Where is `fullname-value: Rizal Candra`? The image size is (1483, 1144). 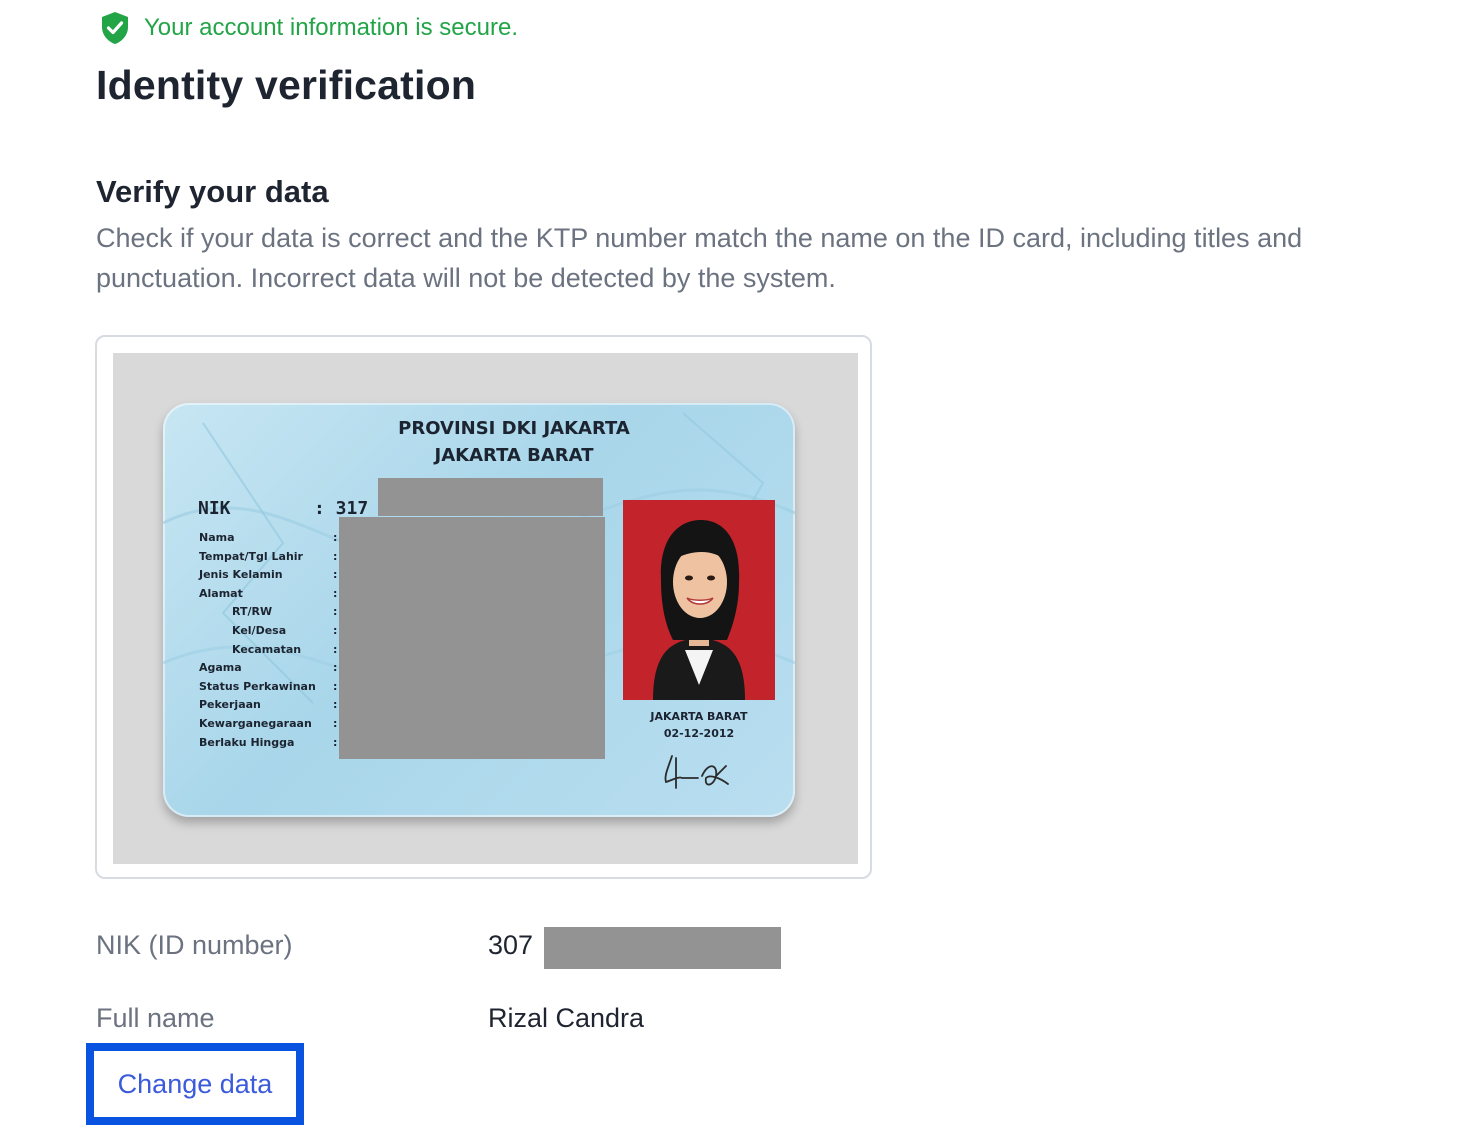
fullname-value: Rizal Candra is located at coordinates (566, 1018).